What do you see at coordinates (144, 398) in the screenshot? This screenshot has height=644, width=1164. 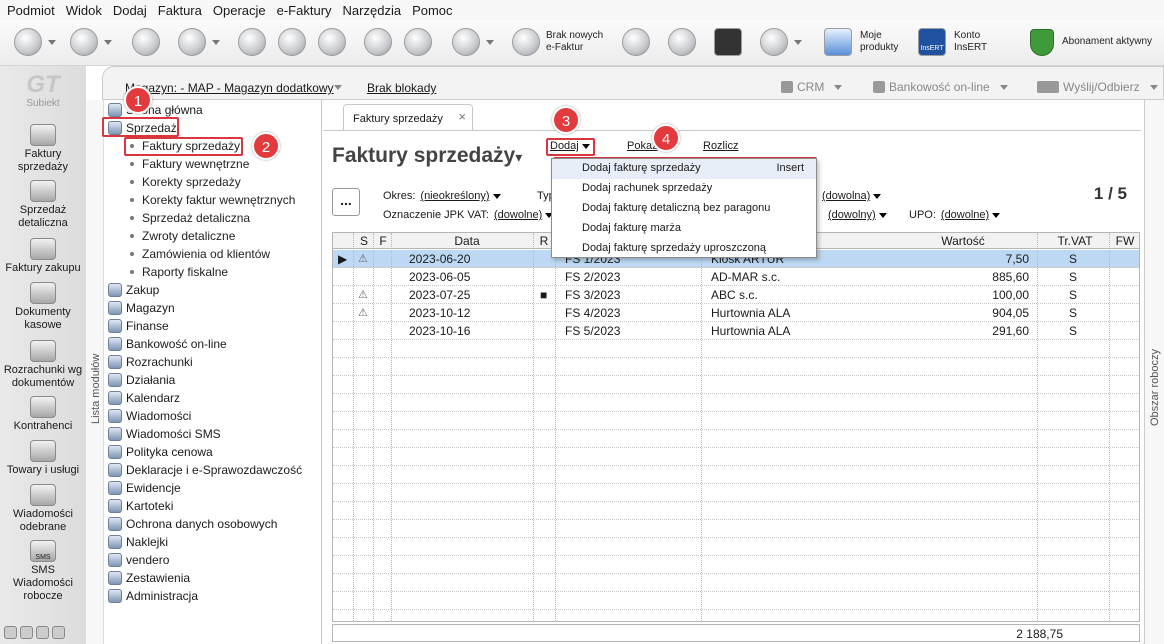 I see `module-kalendarz: Kalendarz` at bounding box center [144, 398].